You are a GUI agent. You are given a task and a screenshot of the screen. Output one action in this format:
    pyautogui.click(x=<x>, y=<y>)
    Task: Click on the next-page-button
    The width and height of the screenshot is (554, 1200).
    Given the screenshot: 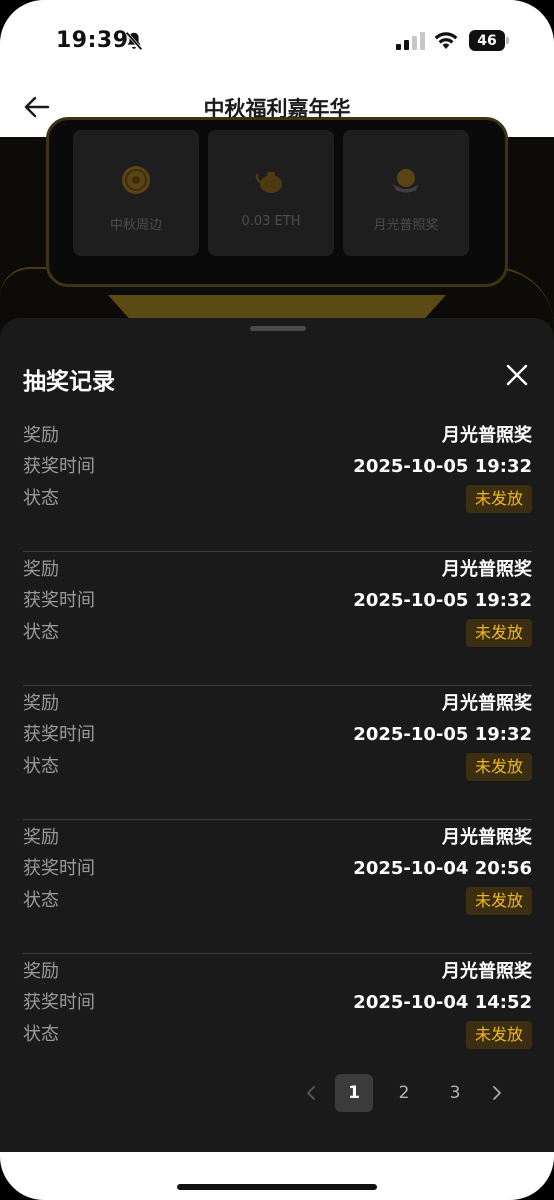 What is the action you would take?
    pyautogui.click(x=497, y=1093)
    